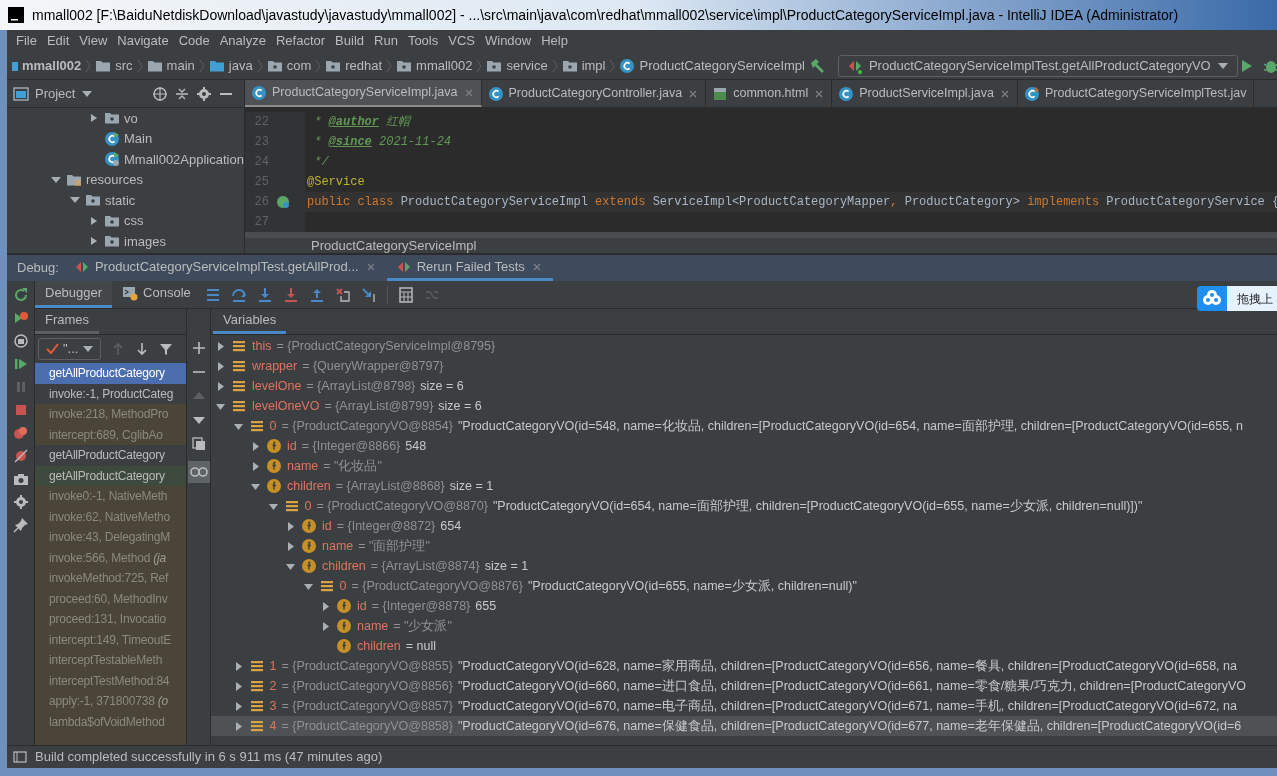 This screenshot has height=776, width=1277. What do you see at coordinates (124, 65) in the screenshot?
I see `breadcrumb-item: src` at bounding box center [124, 65].